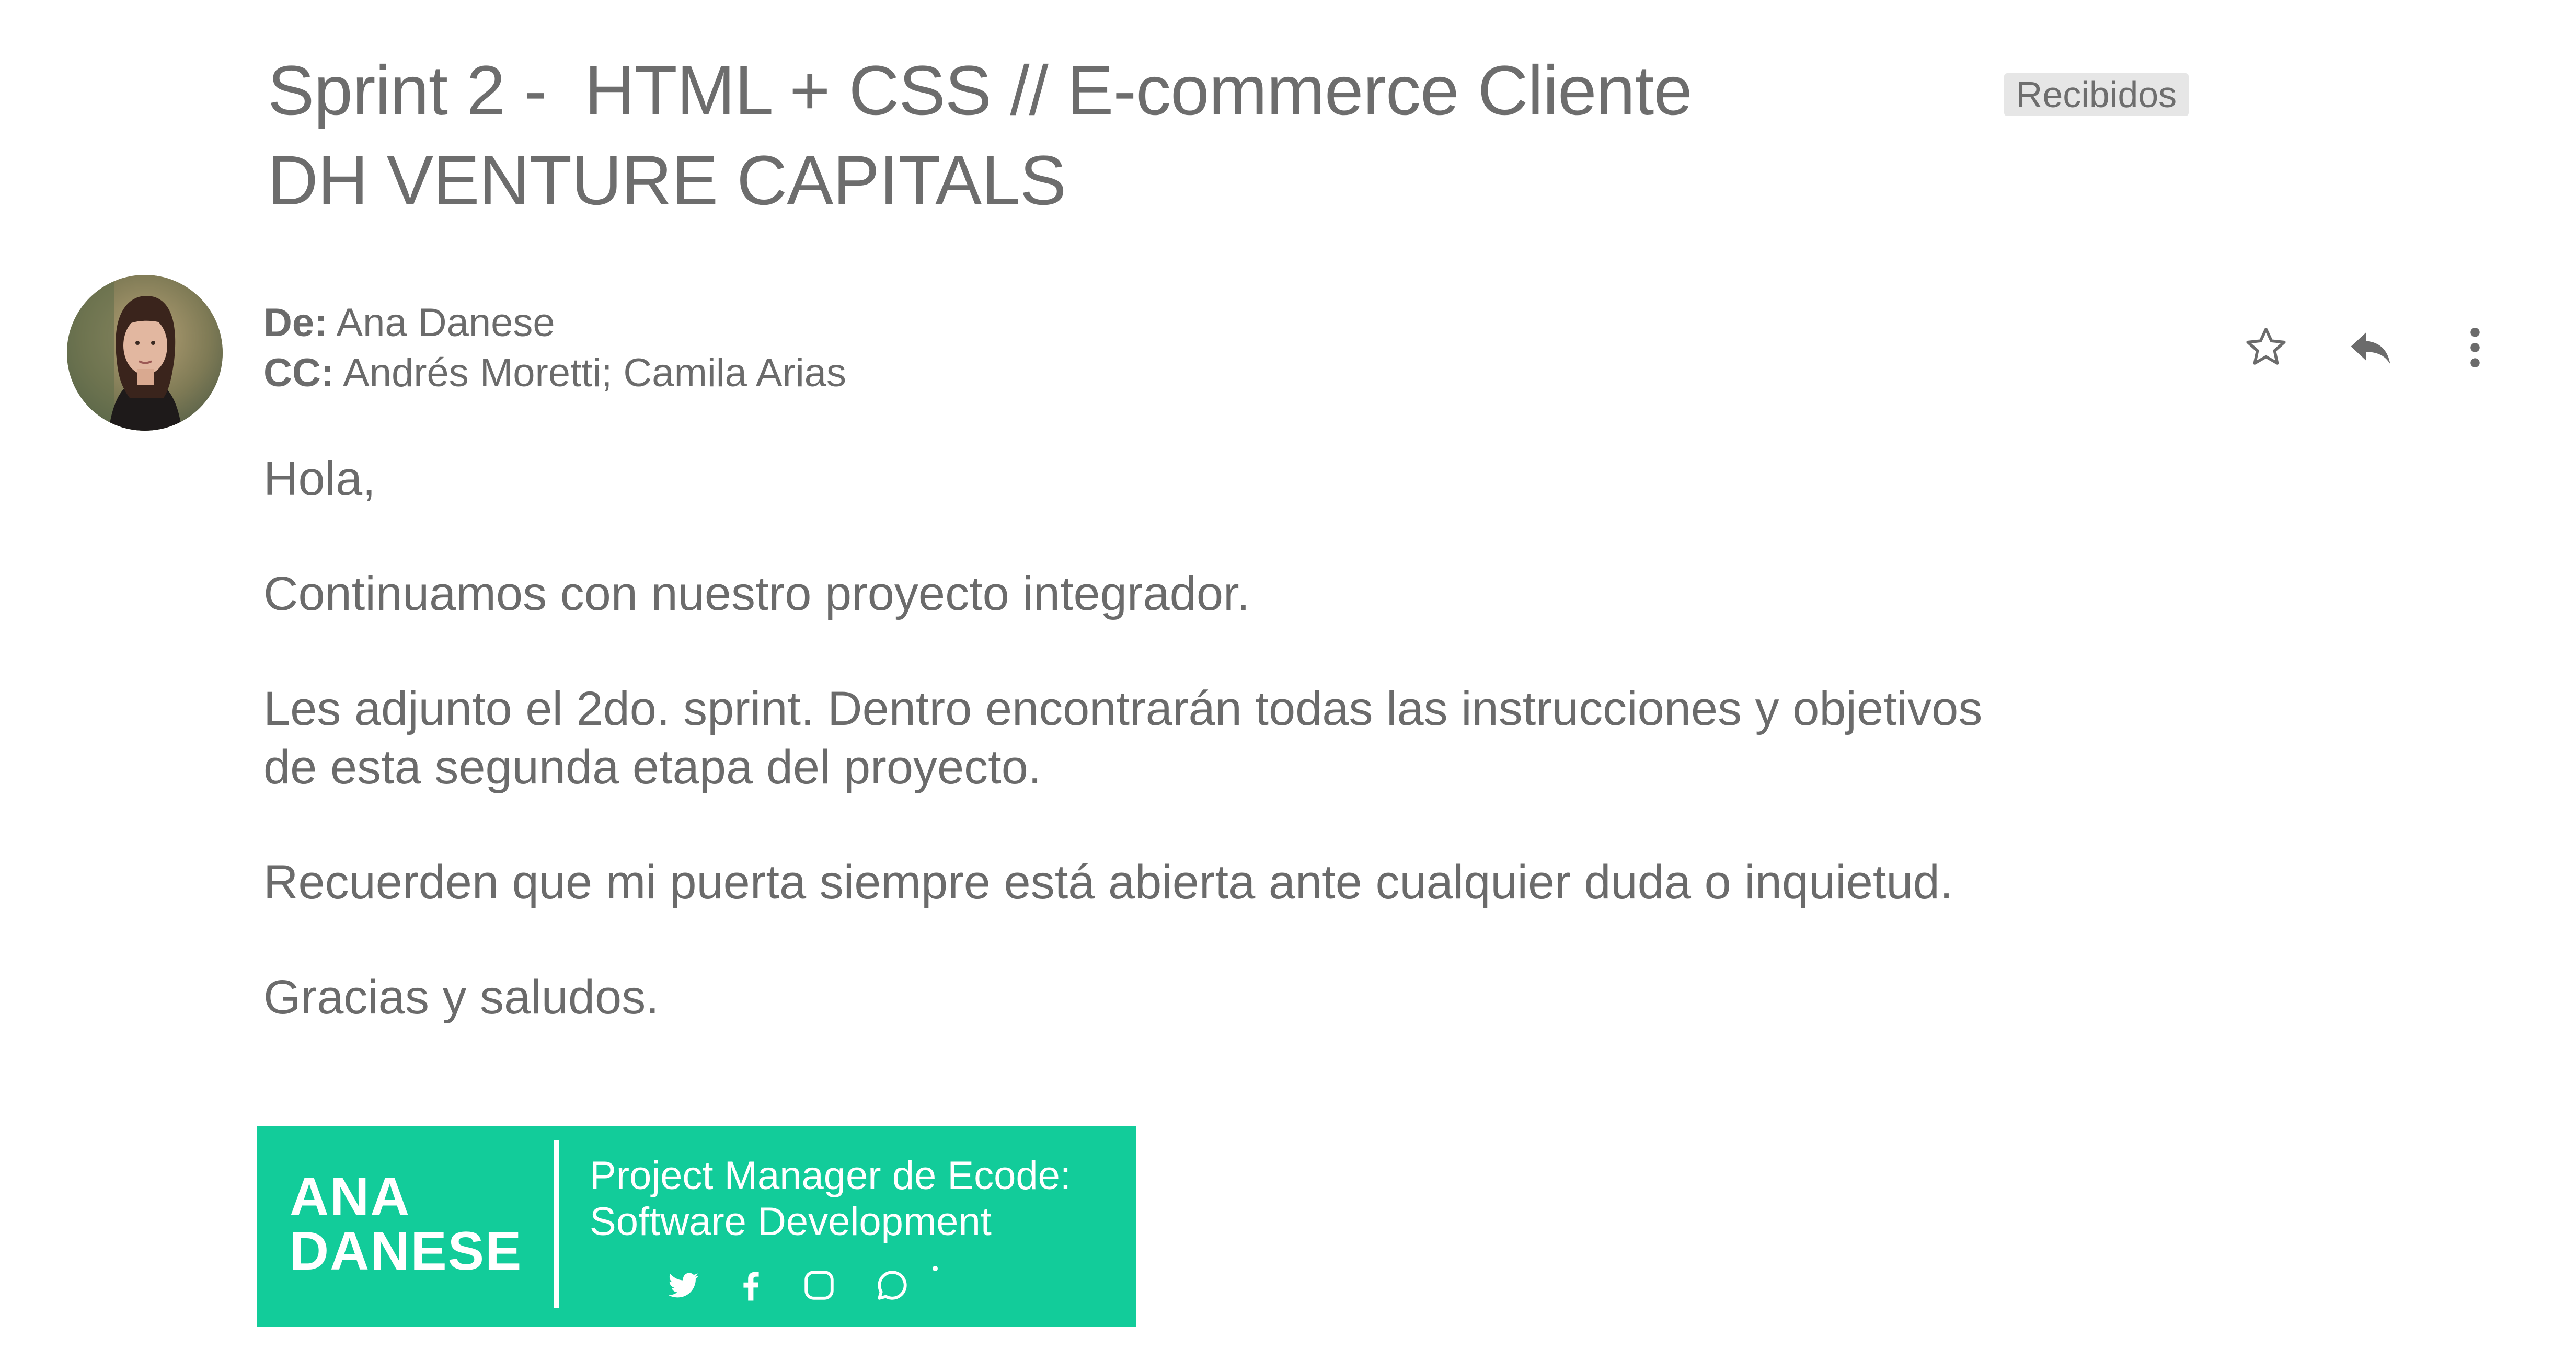 The image size is (2576, 1372). I want to click on avatar, so click(145, 353).